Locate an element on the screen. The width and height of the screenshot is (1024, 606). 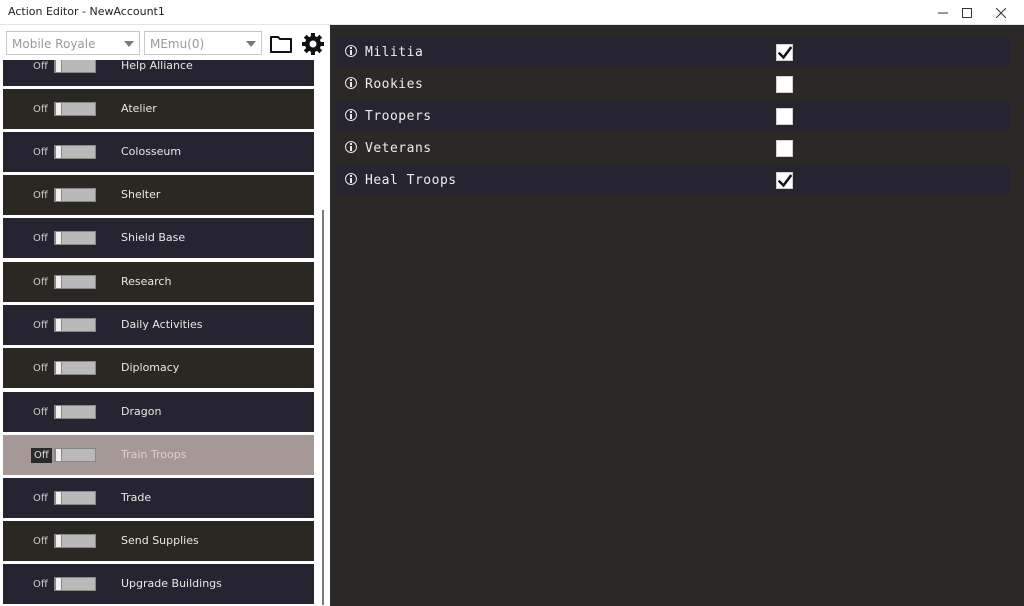
list-item: Off Send Supplies is located at coordinates (158, 541).